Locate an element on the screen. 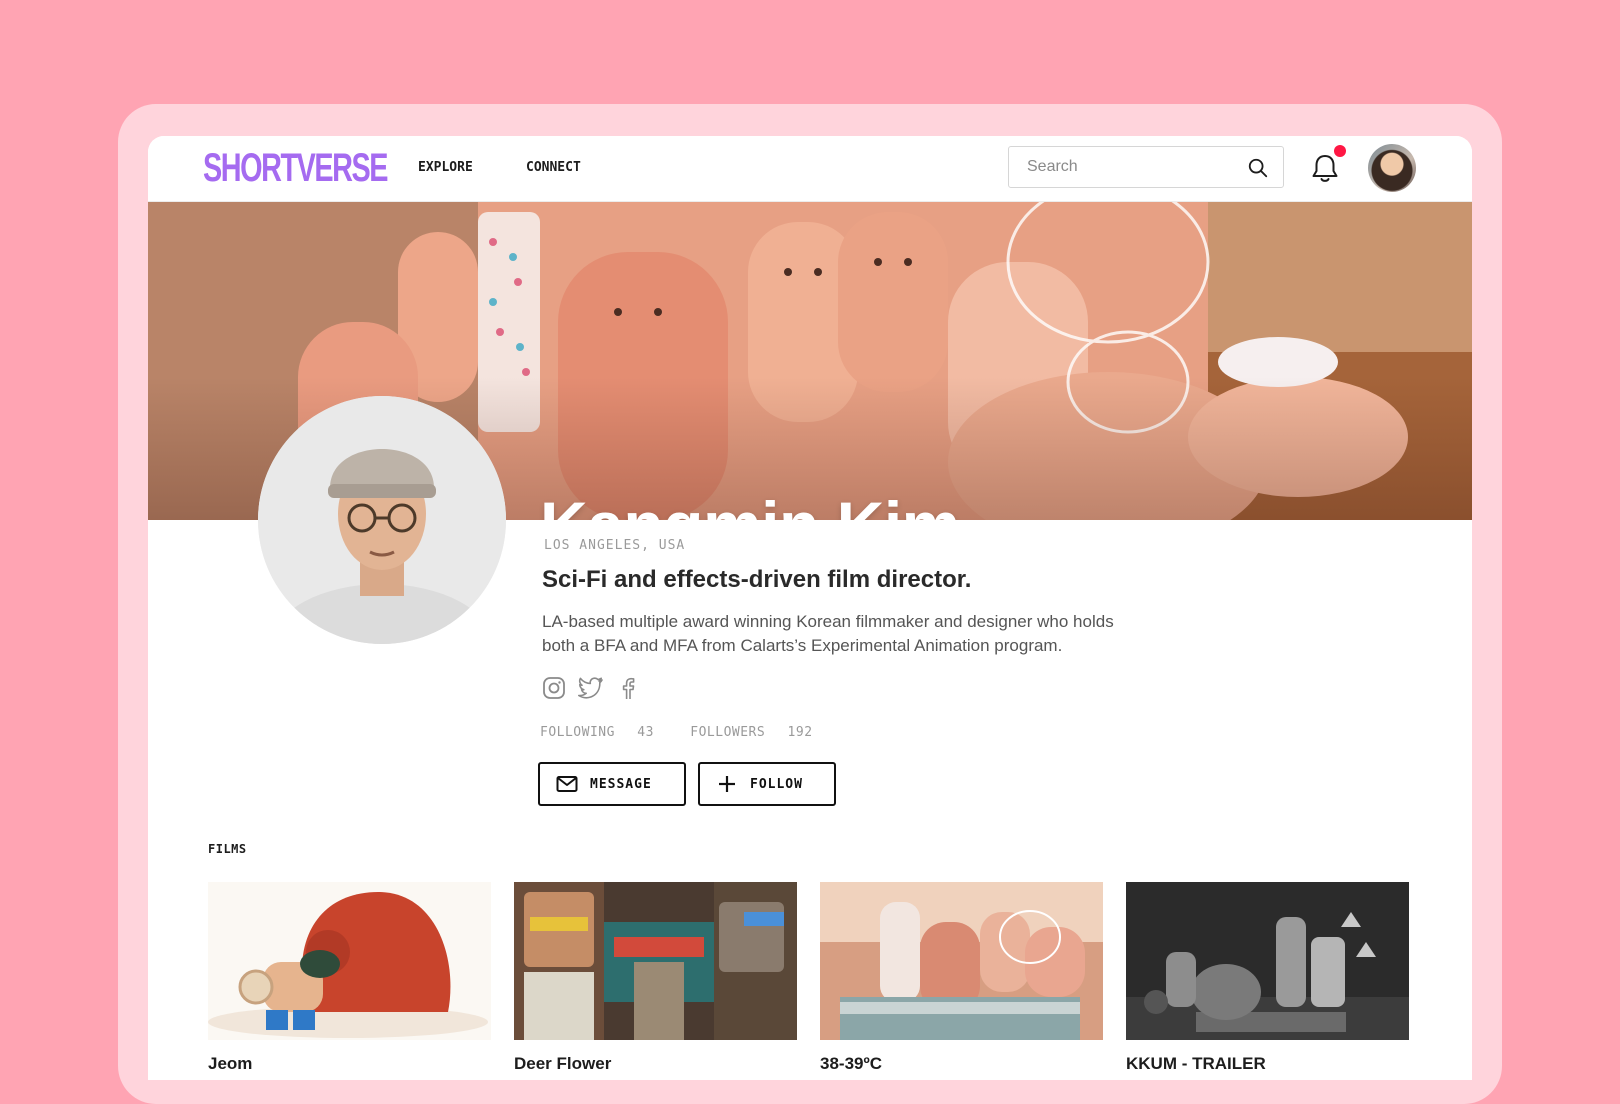  follow-button: FOLLOW is located at coordinates (767, 784).